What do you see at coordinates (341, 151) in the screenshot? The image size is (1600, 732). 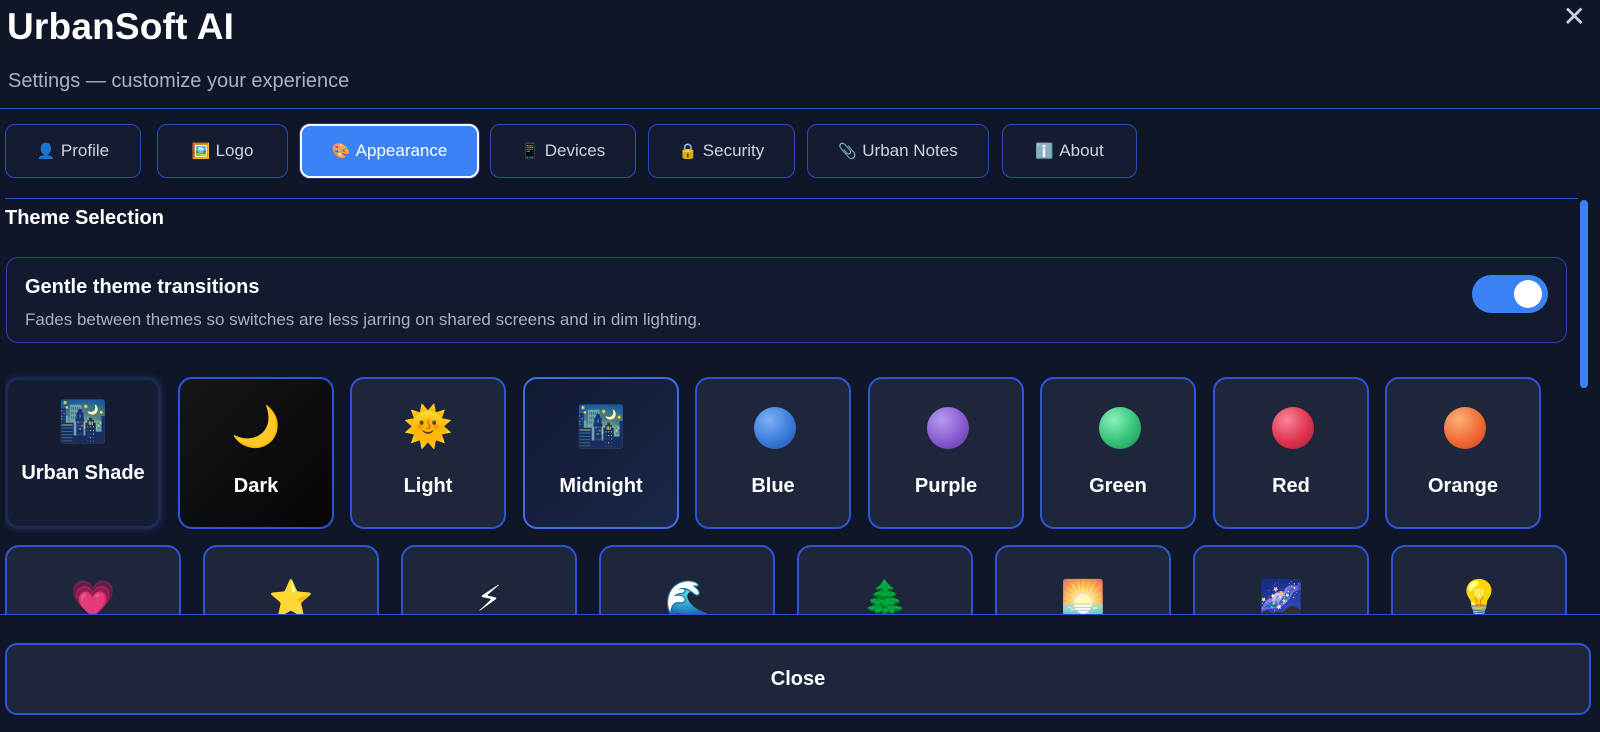 I see `palette-icon: 🎨` at bounding box center [341, 151].